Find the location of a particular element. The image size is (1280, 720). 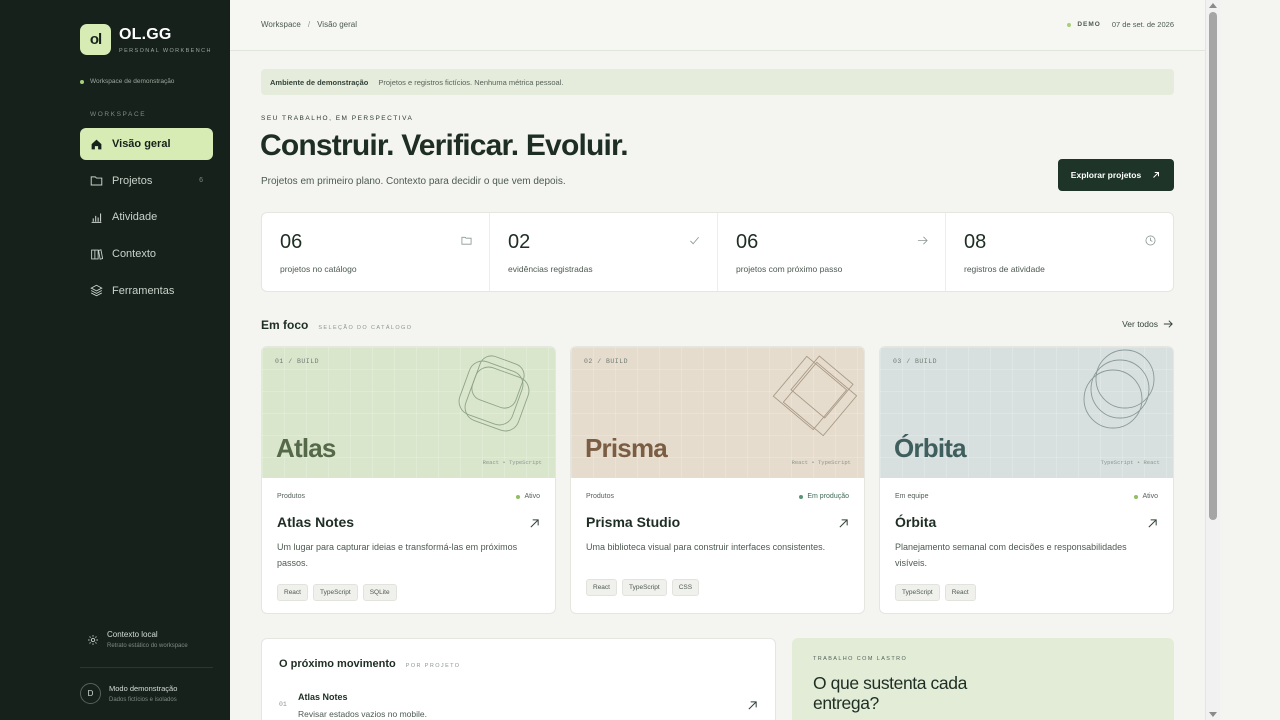

local-context-subtitle: Retrato estático do workspace is located at coordinates (147, 646).